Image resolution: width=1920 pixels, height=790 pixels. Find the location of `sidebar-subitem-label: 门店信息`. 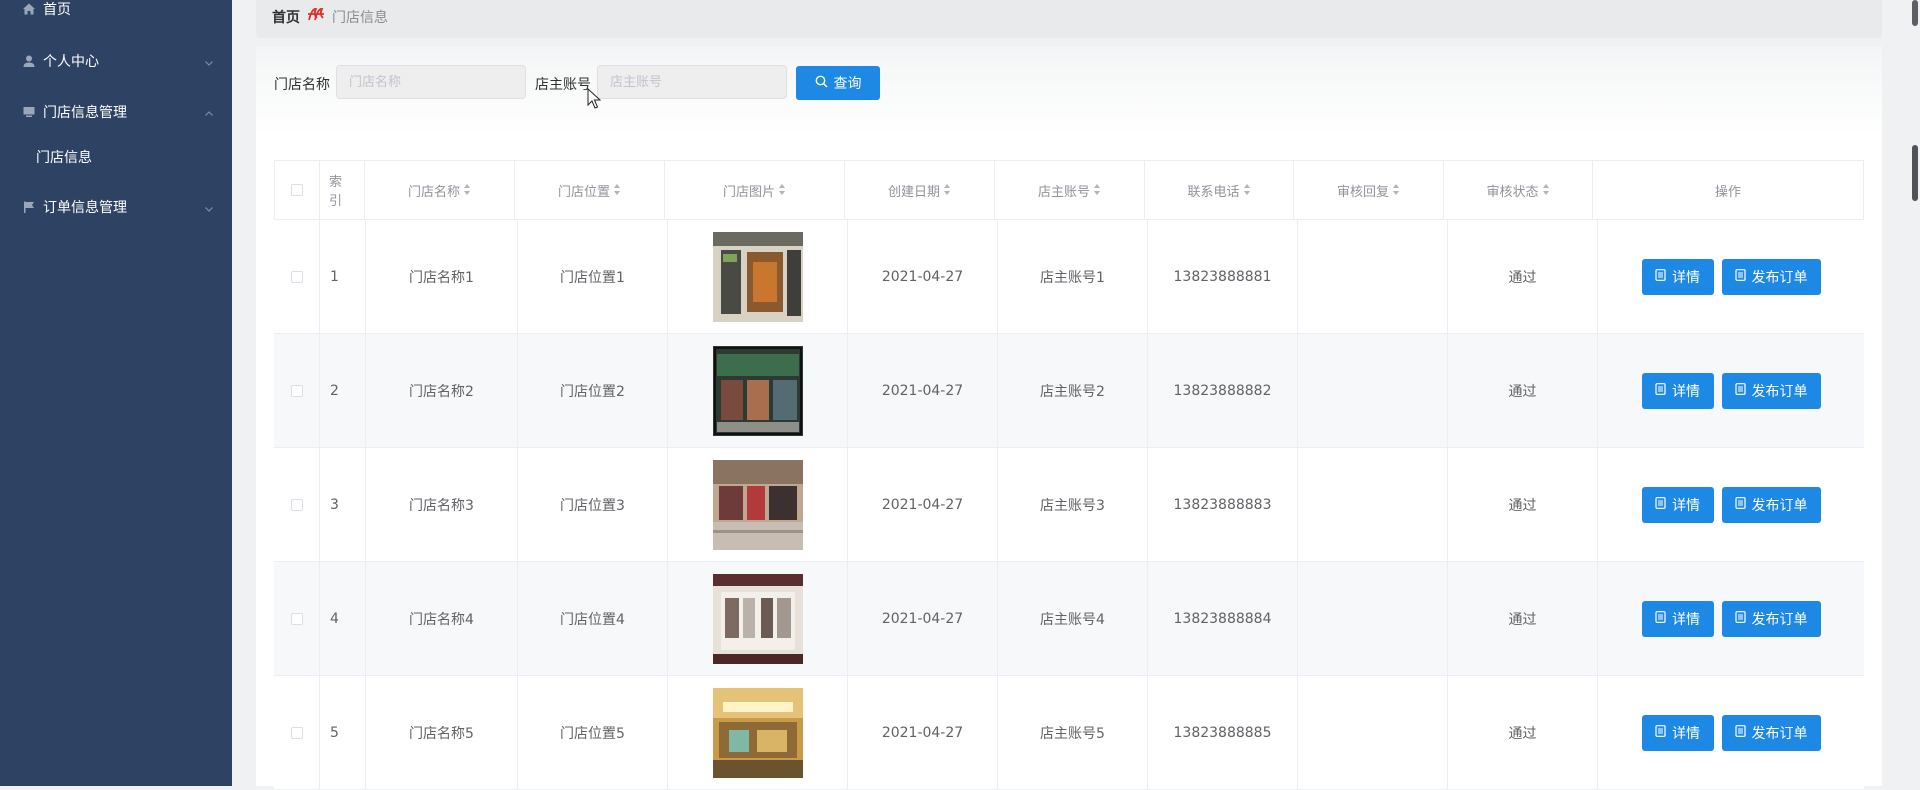

sidebar-subitem-label: 门店信息 is located at coordinates (64, 158).